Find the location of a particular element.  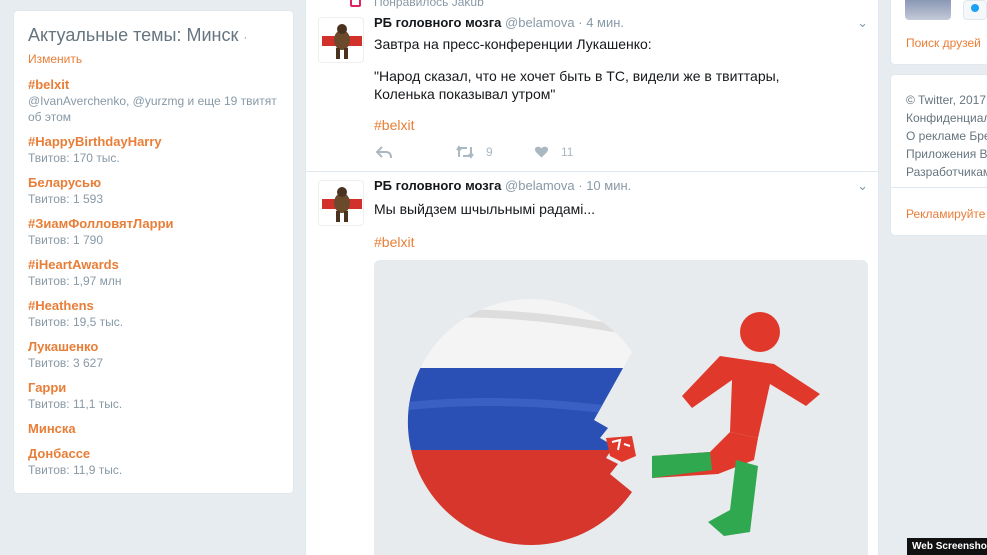

trend-item: Беларусью Твитов: 1 593 is located at coordinates (153, 190).